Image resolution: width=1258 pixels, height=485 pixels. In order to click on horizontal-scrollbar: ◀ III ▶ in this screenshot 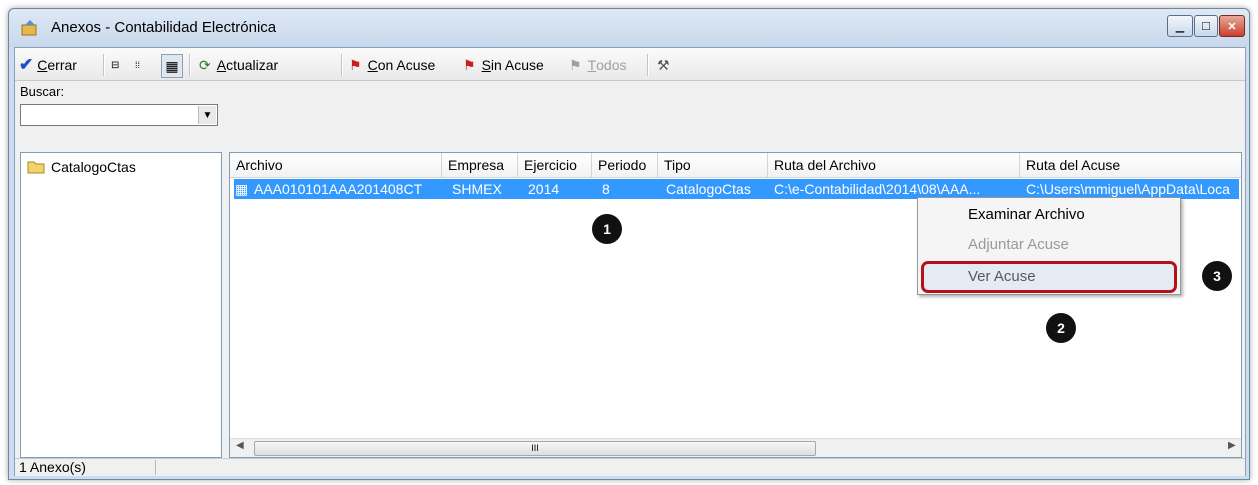, I will do `click(735, 447)`.